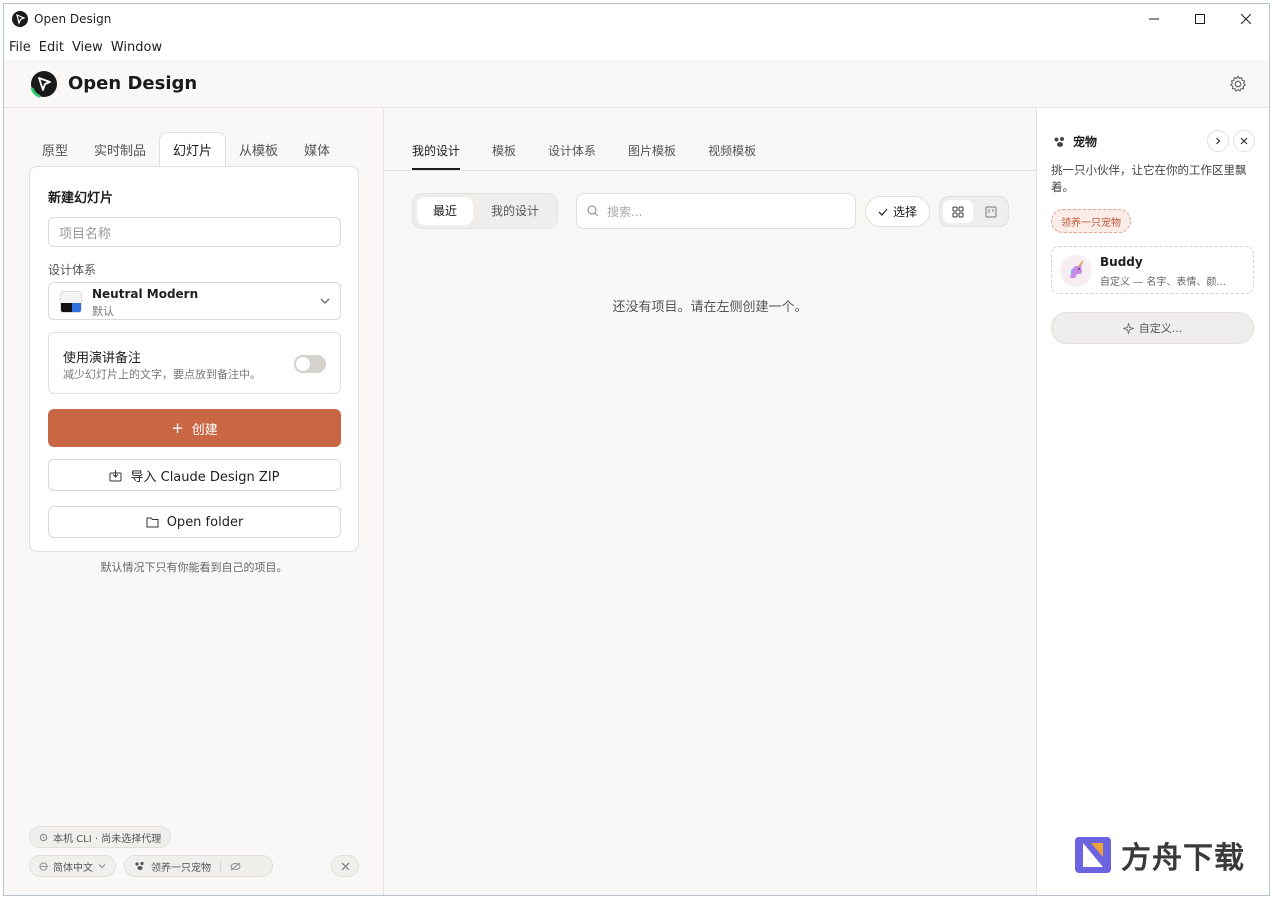 The image size is (1273, 900). I want to click on minimize-icon, so click(1154, 19).